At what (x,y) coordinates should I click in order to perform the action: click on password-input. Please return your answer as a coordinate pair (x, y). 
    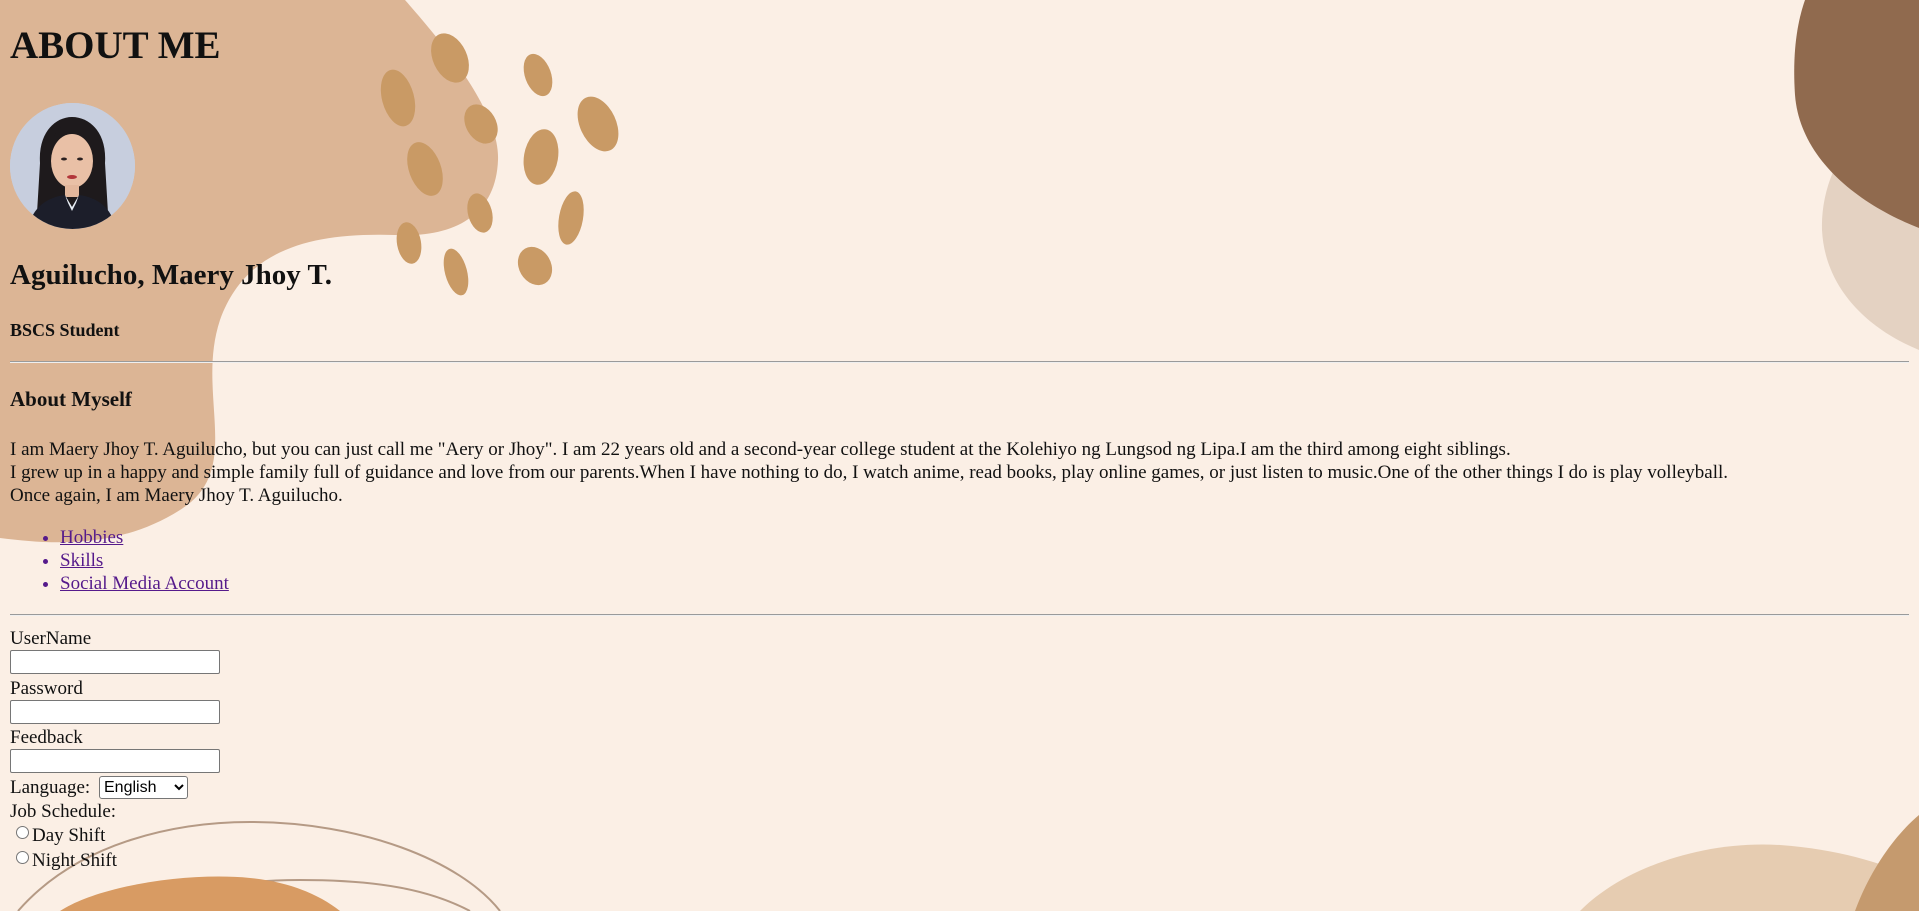
    Looking at the image, I should click on (115, 712).